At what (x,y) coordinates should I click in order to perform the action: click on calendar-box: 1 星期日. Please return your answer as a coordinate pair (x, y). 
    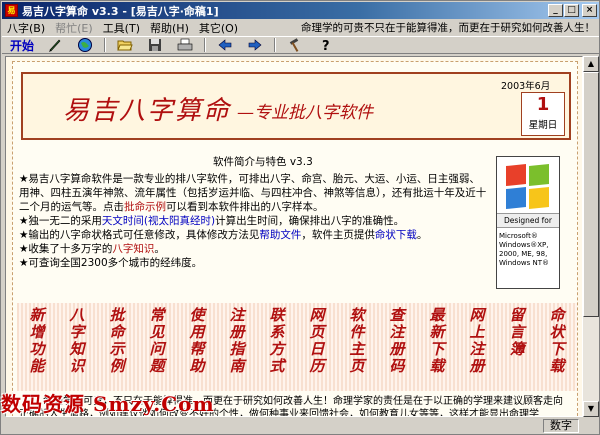
    Looking at the image, I should click on (543, 114).